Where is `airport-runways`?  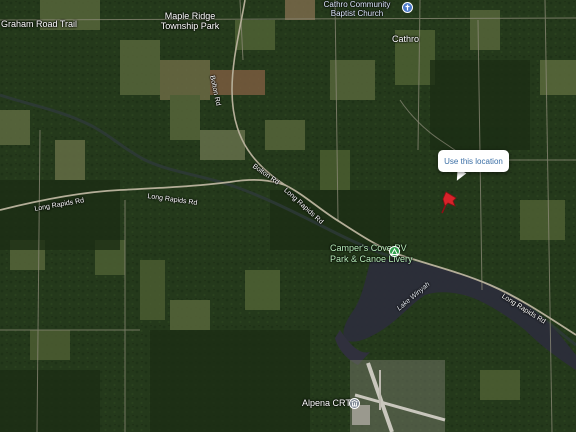
airport-runways is located at coordinates (398, 396).